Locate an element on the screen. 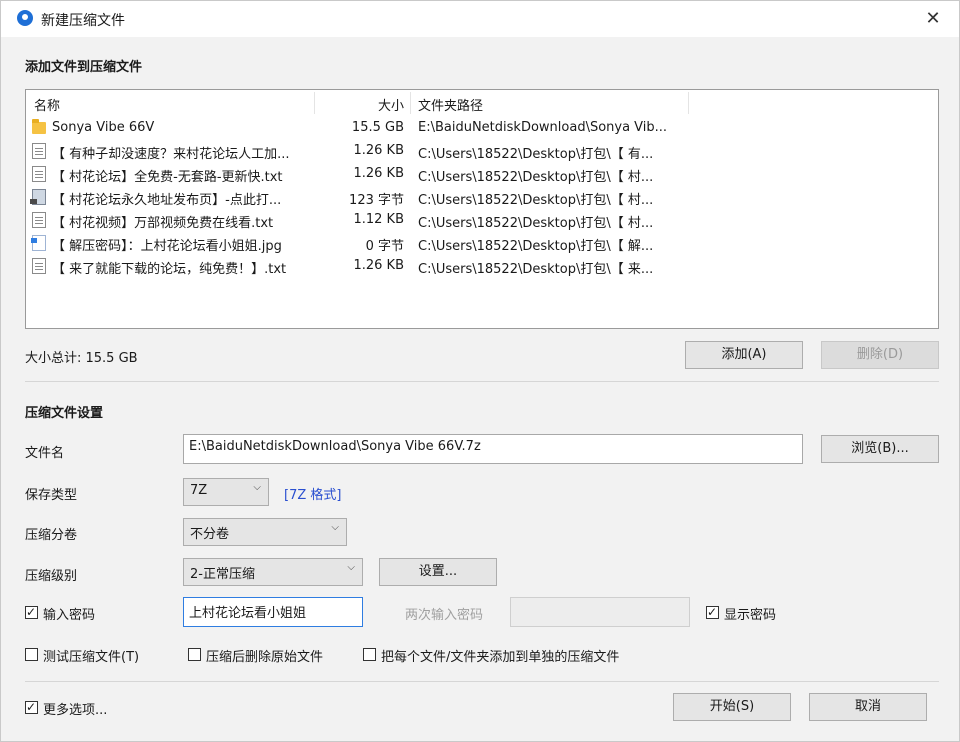 This screenshot has height=742, width=960. files-section-heading: 添加文件到压缩文件 is located at coordinates (84, 67).